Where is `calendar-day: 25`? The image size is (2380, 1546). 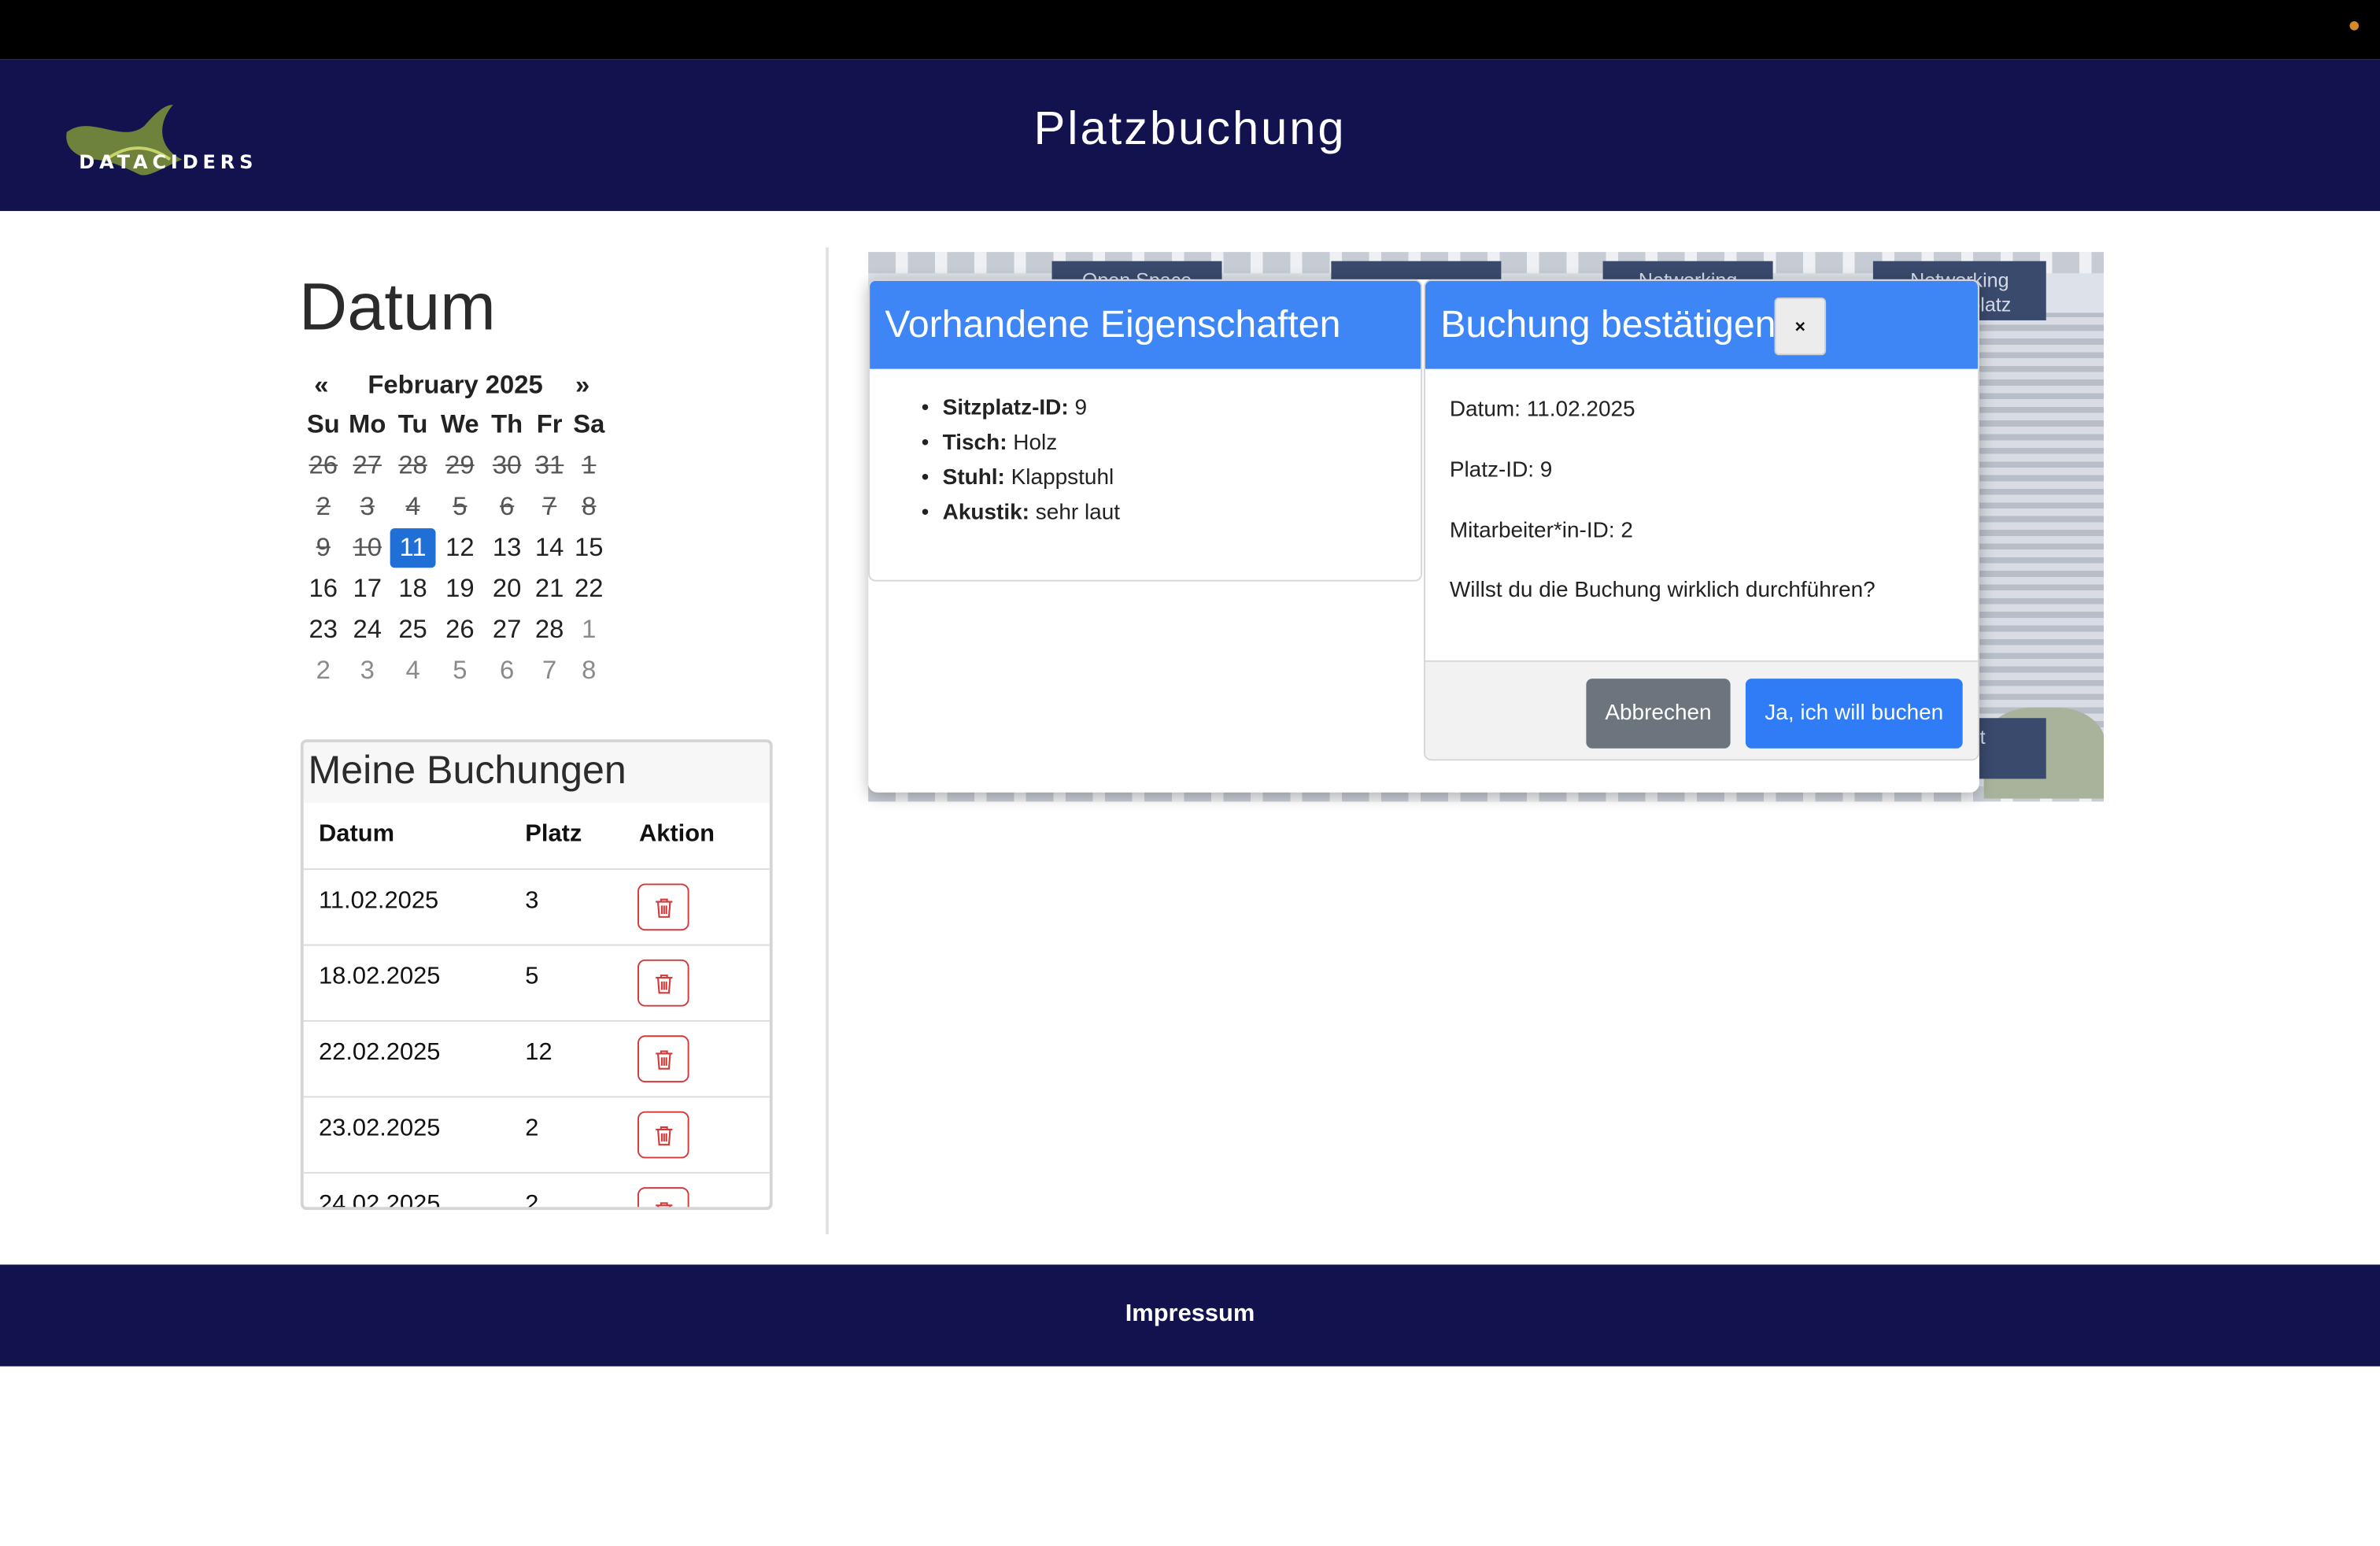
calendar-day: 25 is located at coordinates (413, 629).